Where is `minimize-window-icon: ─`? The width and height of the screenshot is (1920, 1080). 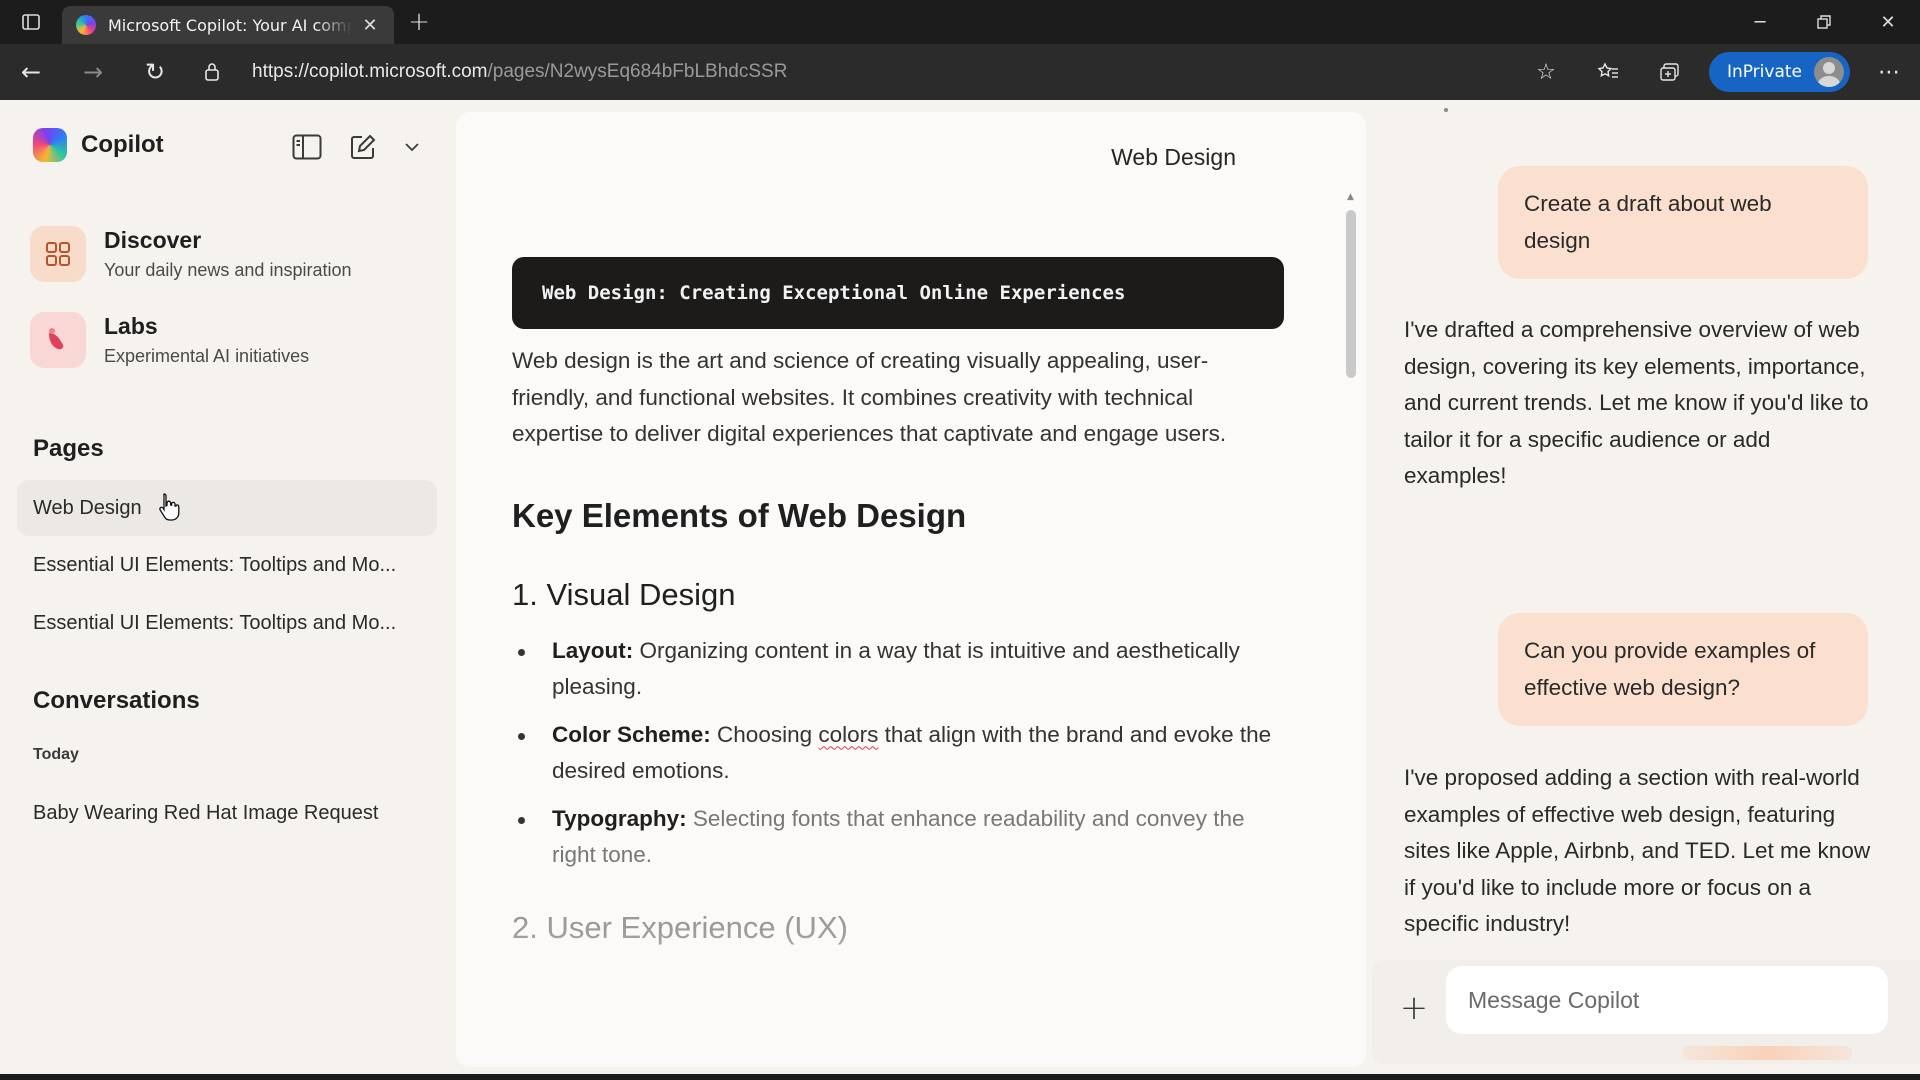
minimize-window-icon: ─ is located at coordinates (1760, 22).